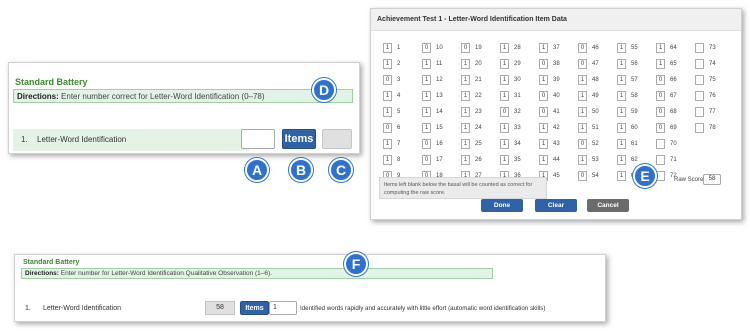 This screenshot has width=750, height=334. What do you see at coordinates (556, 112) in the screenshot?
I see `item-number-label: 41` at bounding box center [556, 112].